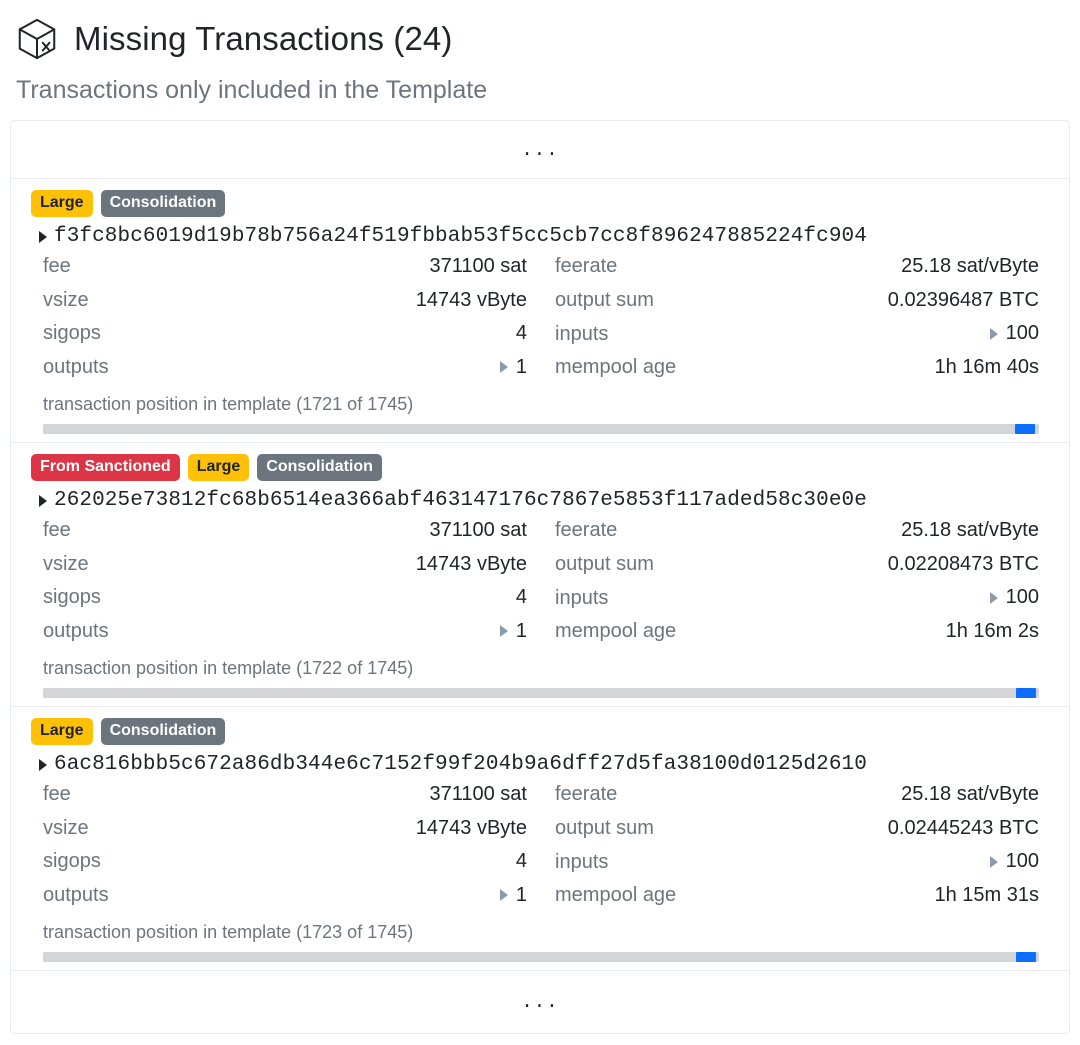 This screenshot has height=1045, width=1080. What do you see at coordinates (540, 467) in the screenshot?
I see `badge-group: From Sanctioned Large Consolidation` at bounding box center [540, 467].